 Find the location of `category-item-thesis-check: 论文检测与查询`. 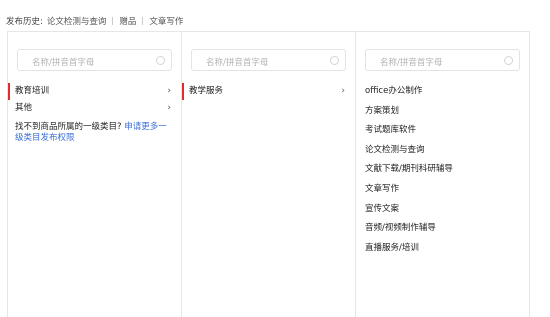

category-item-thesis-check: 论文检测与查询 is located at coordinates (442, 151).